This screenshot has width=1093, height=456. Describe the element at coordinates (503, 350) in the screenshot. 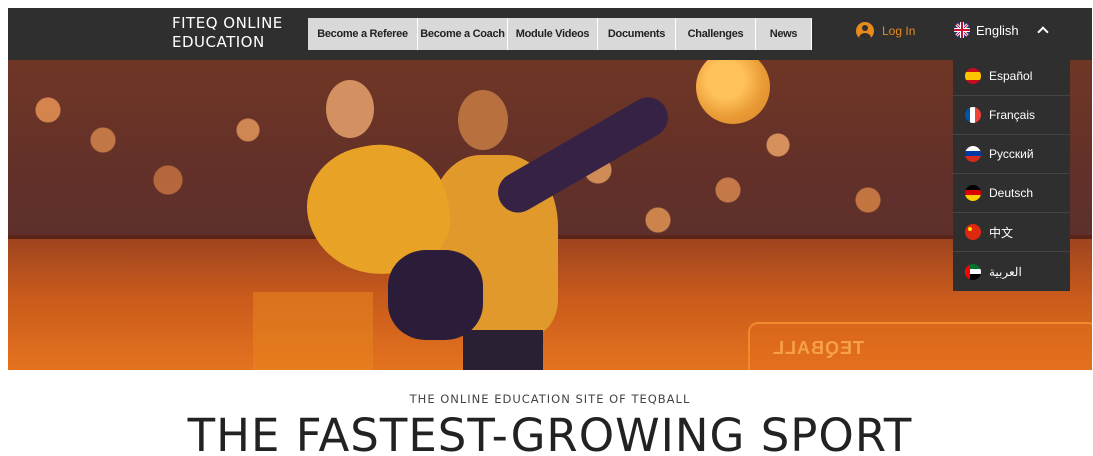

I see `coach-legs` at that location.